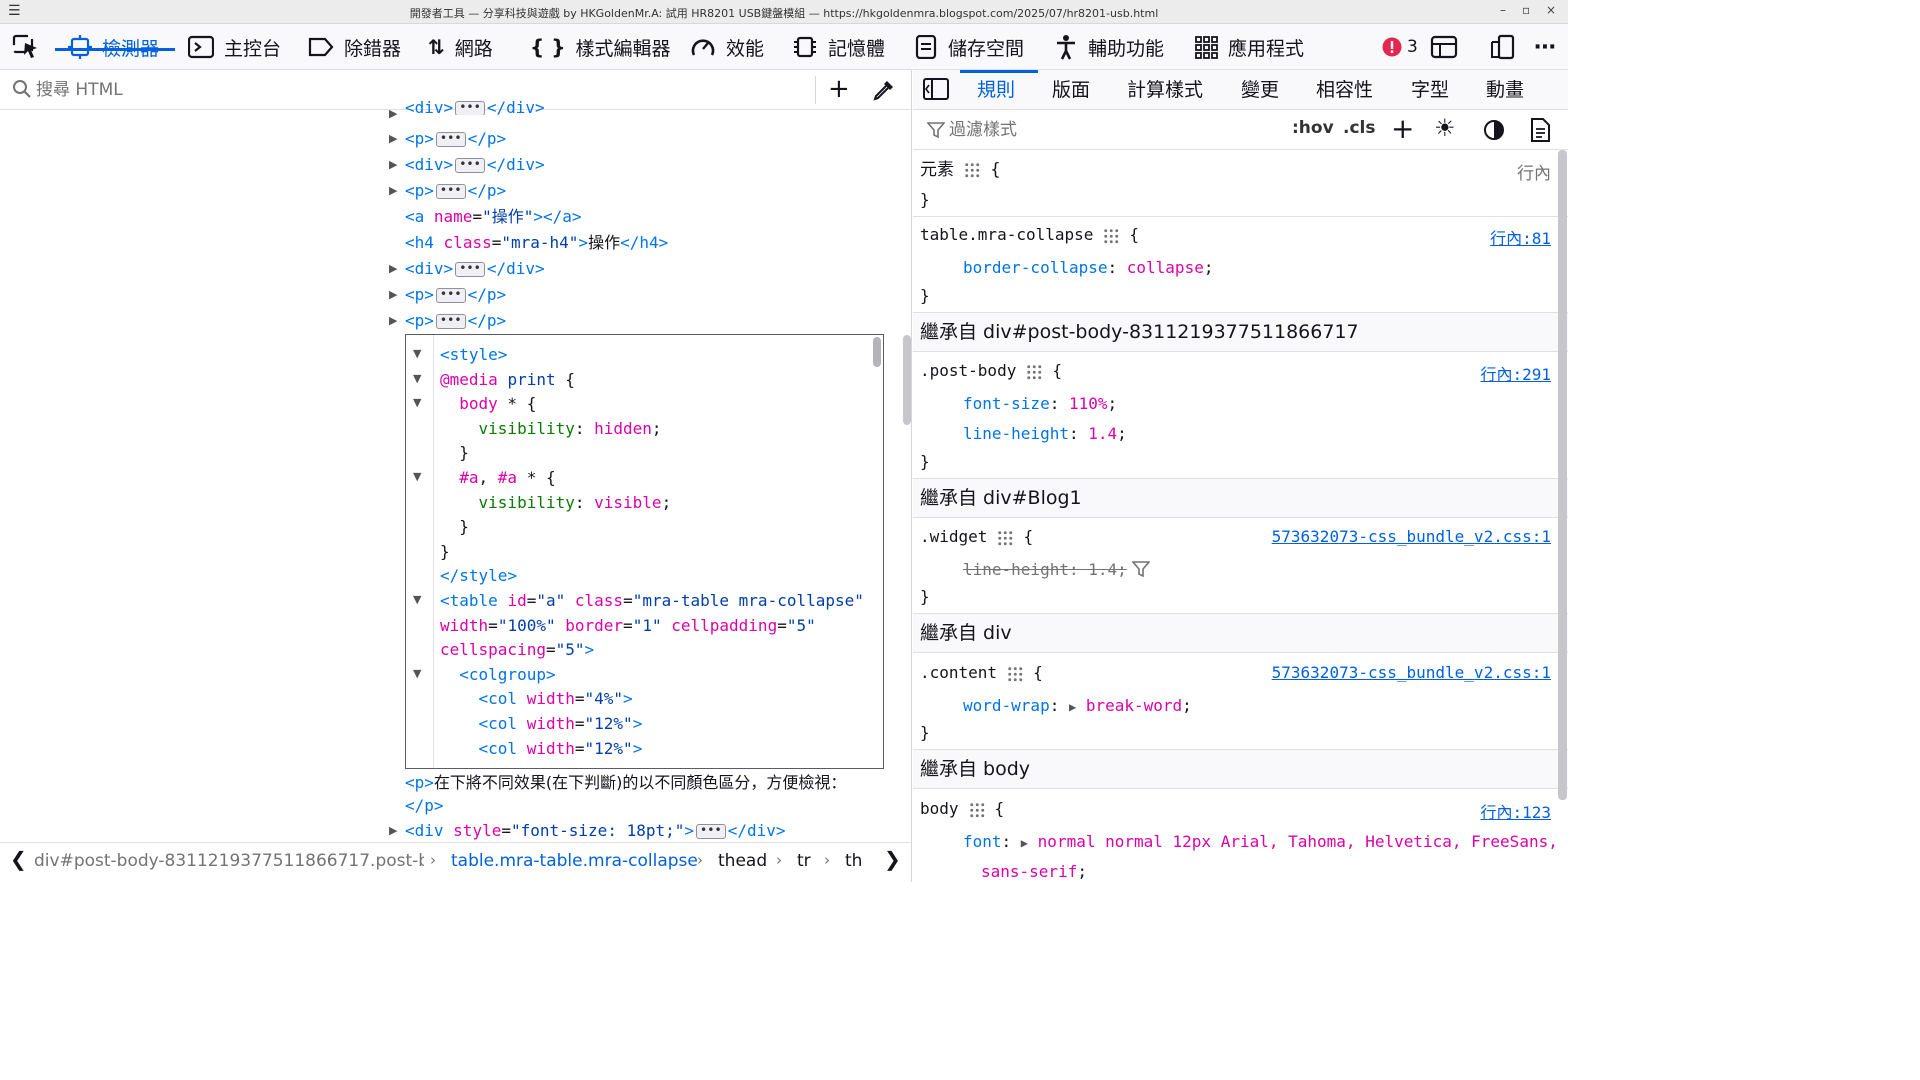  Describe the element at coordinates (1515, 811) in the screenshot. I see `rule-source-link: 行內:123` at that location.